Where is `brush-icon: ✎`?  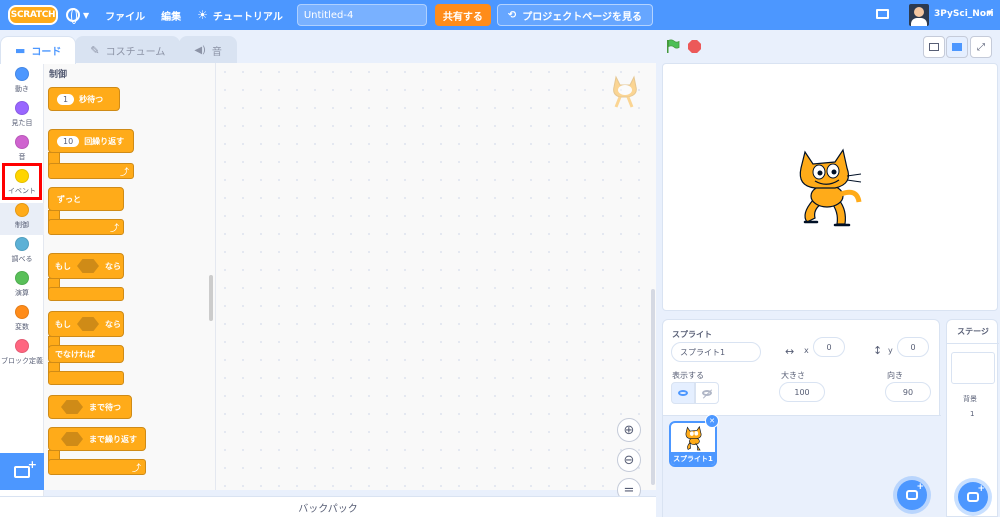
brush-icon: ✎ is located at coordinates (95, 50).